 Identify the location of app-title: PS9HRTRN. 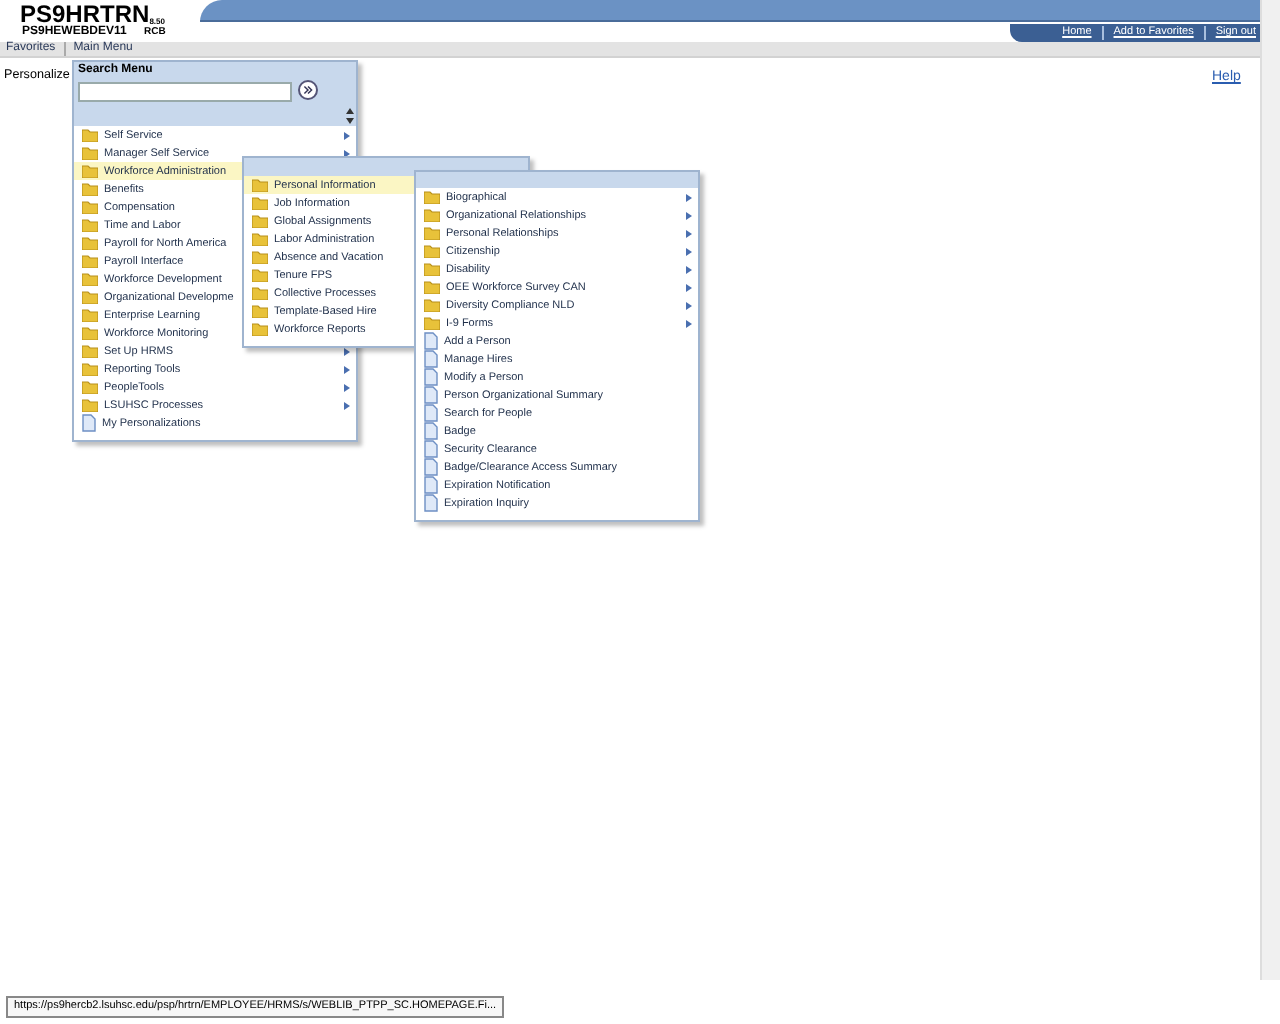
(85, 14).